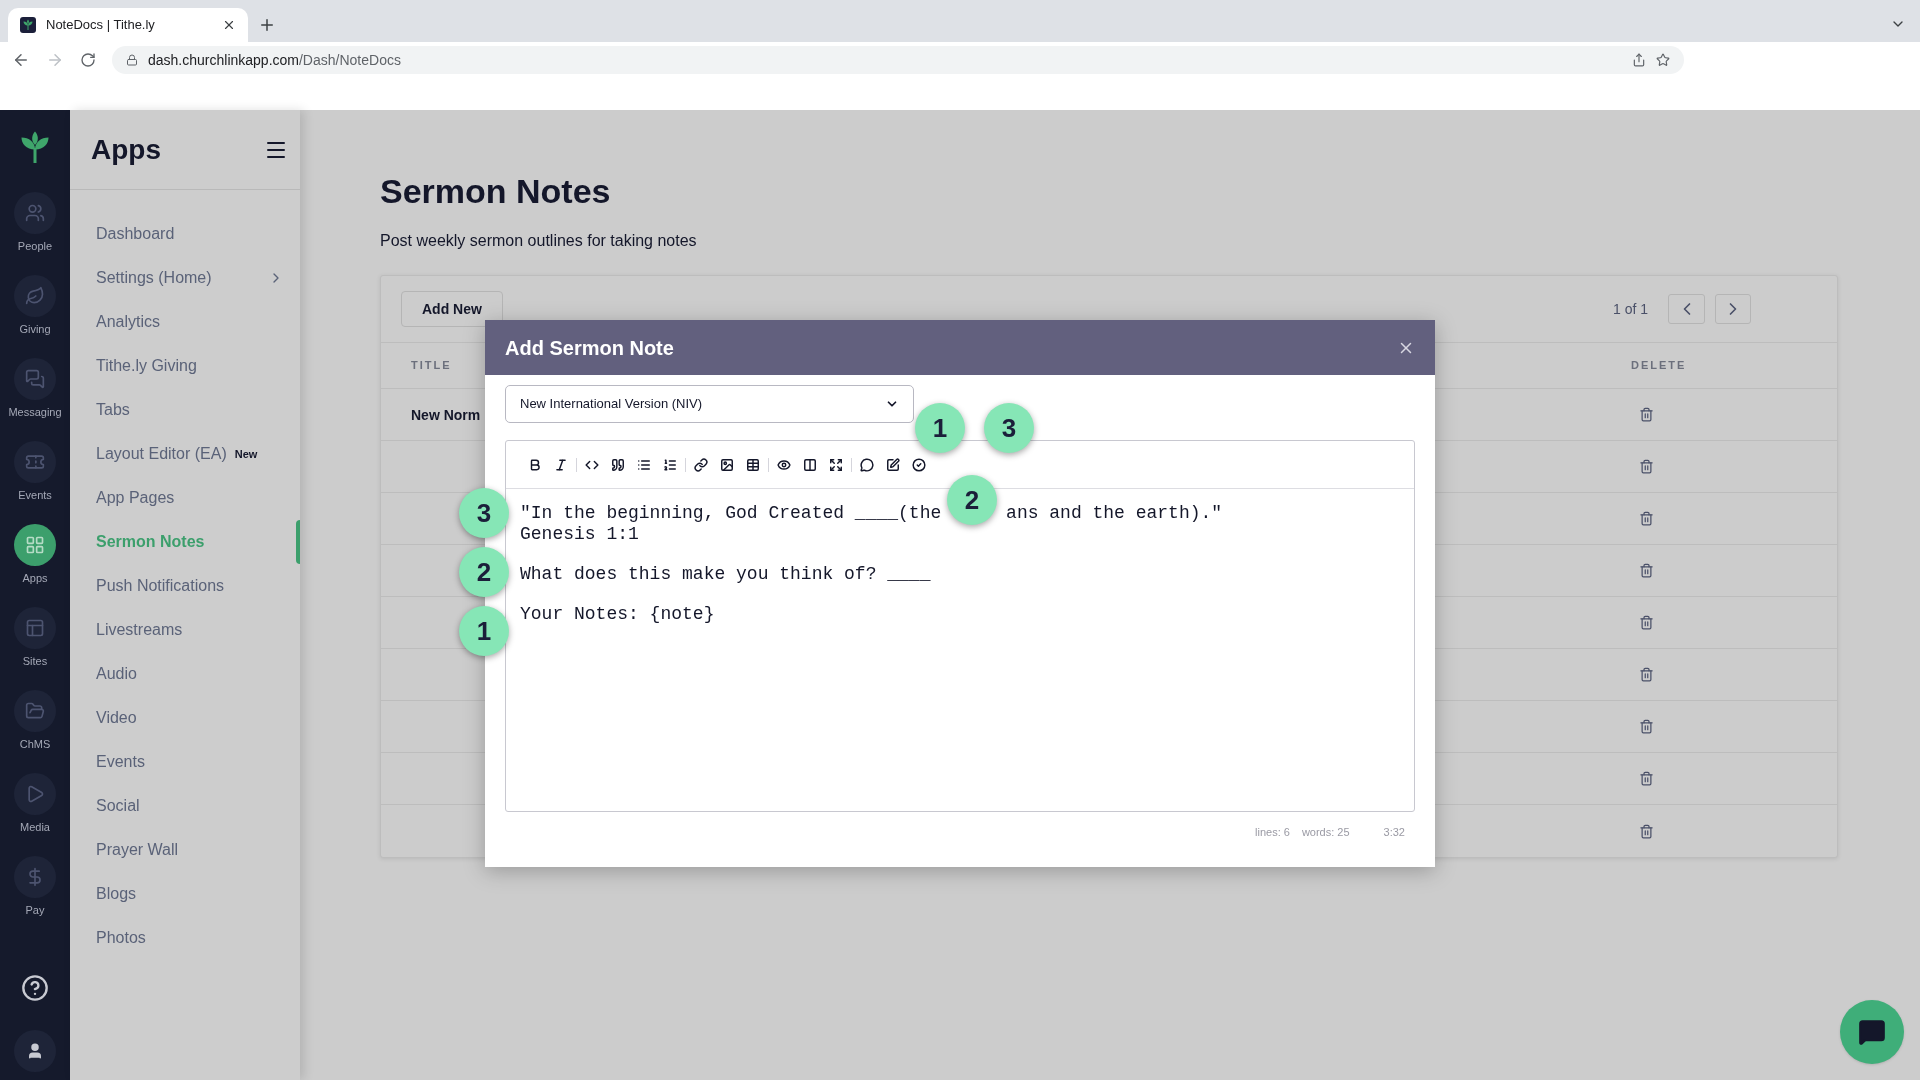 Image resolution: width=1920 pixels, height=1080 pixels. Describe the element at coordinates (116, 894) in the screenshot. I see `sidebar-item: Blogs` at that location.